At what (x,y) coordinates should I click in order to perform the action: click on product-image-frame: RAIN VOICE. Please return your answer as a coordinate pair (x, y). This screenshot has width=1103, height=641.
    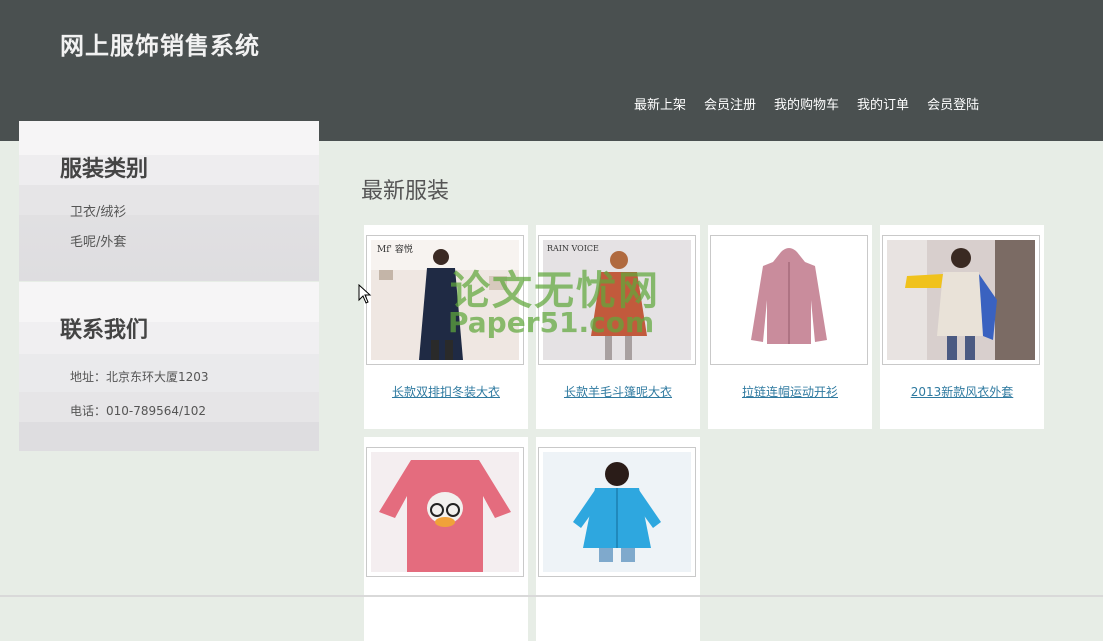
    Looking at the image, I should click on (617, 300).